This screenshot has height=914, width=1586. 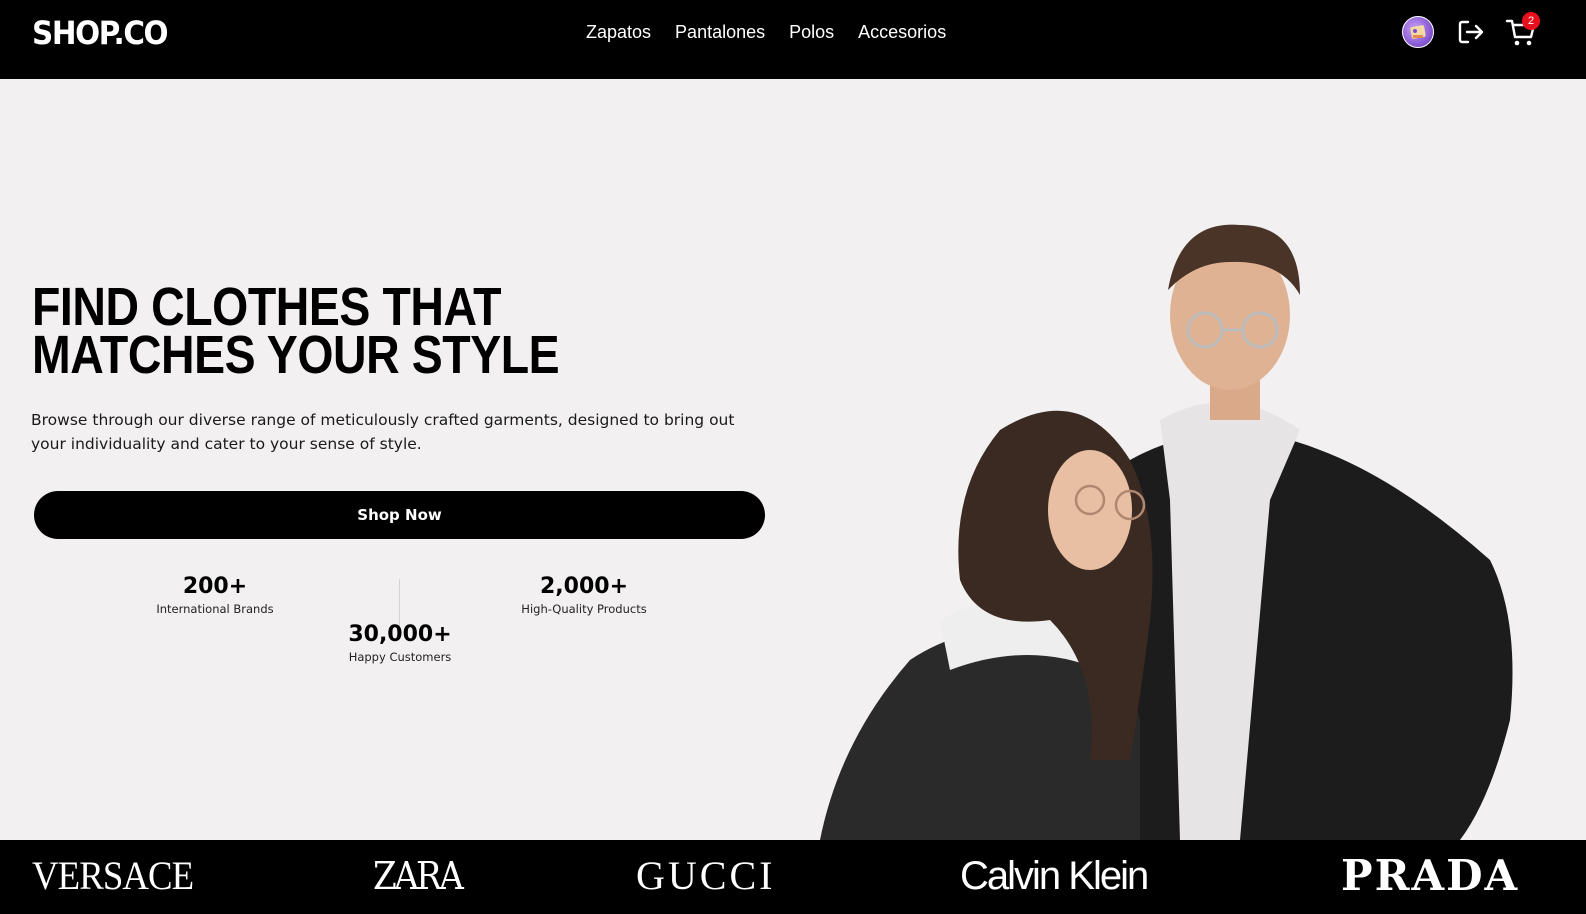 What do you see at coordinates (400, 657) in the screenshot?
I see `stat-label: Happy Customers` at bounding box center [400, 657].